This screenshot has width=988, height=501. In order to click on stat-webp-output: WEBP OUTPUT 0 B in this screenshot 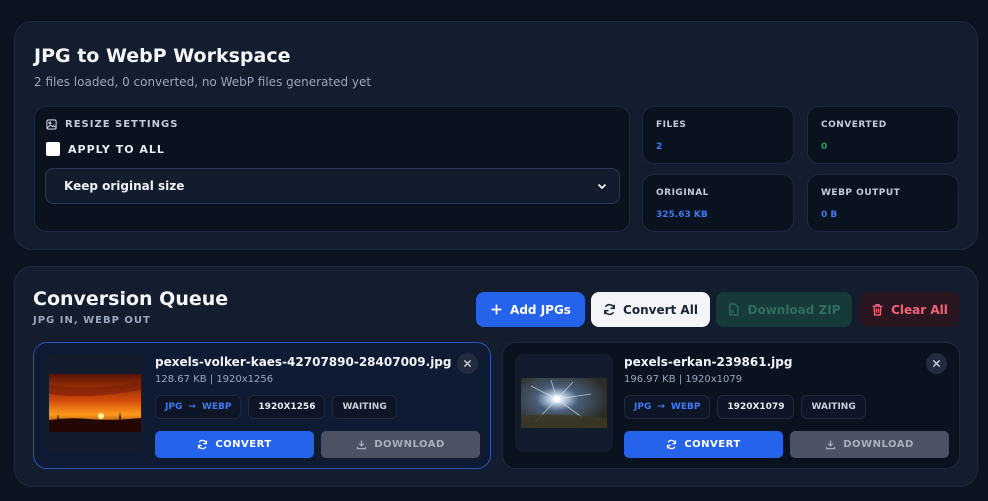, I will do `click(883, 203)`.